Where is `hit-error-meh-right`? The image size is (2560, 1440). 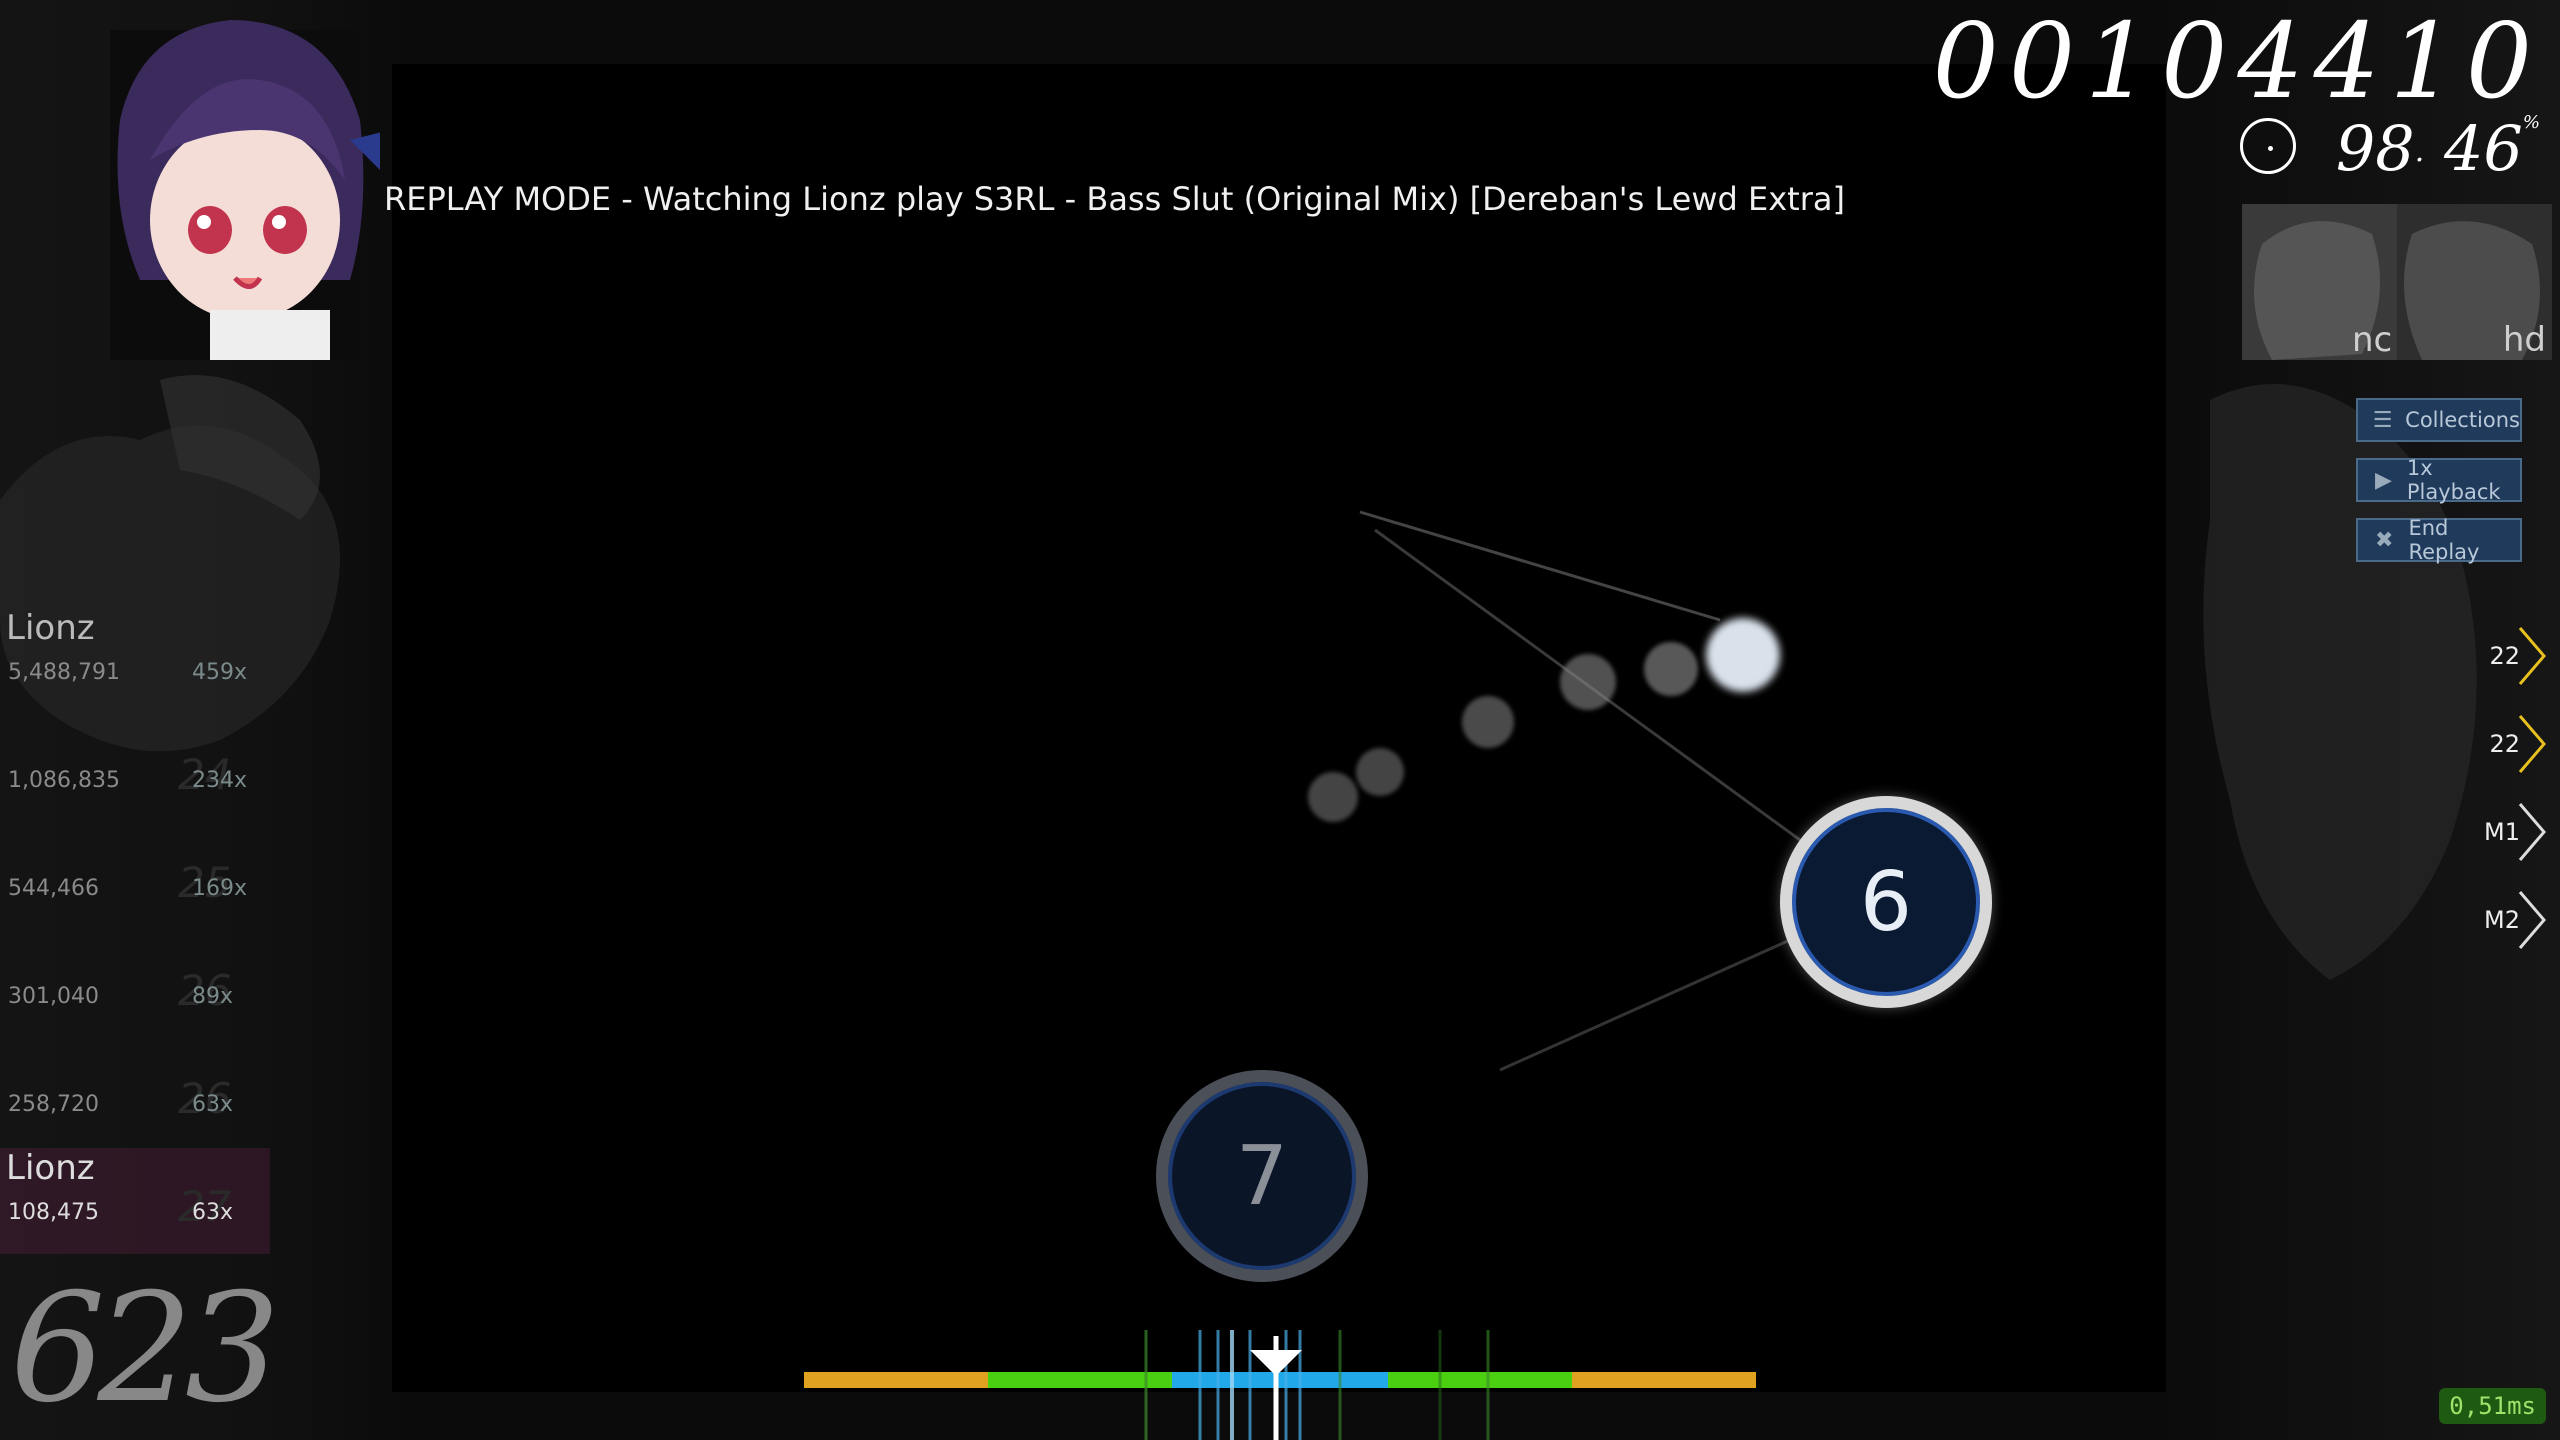 hit-error-meh-right is located at coordinates (1664, 1380).